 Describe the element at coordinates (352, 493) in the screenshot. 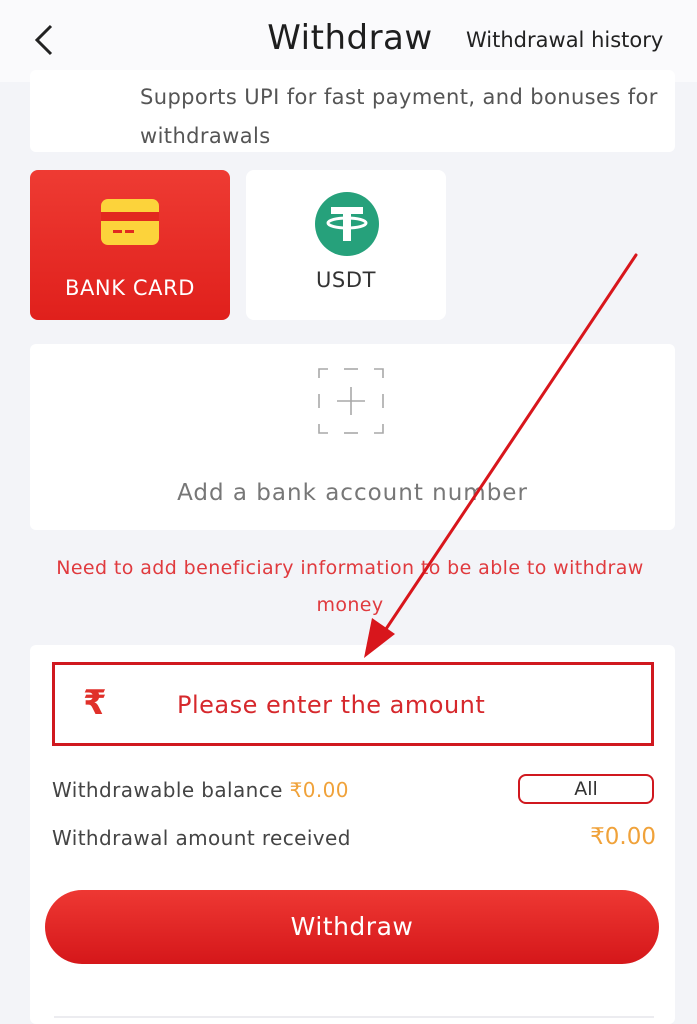

I see `add-bank-account-label: Add a bank account number` at that location.